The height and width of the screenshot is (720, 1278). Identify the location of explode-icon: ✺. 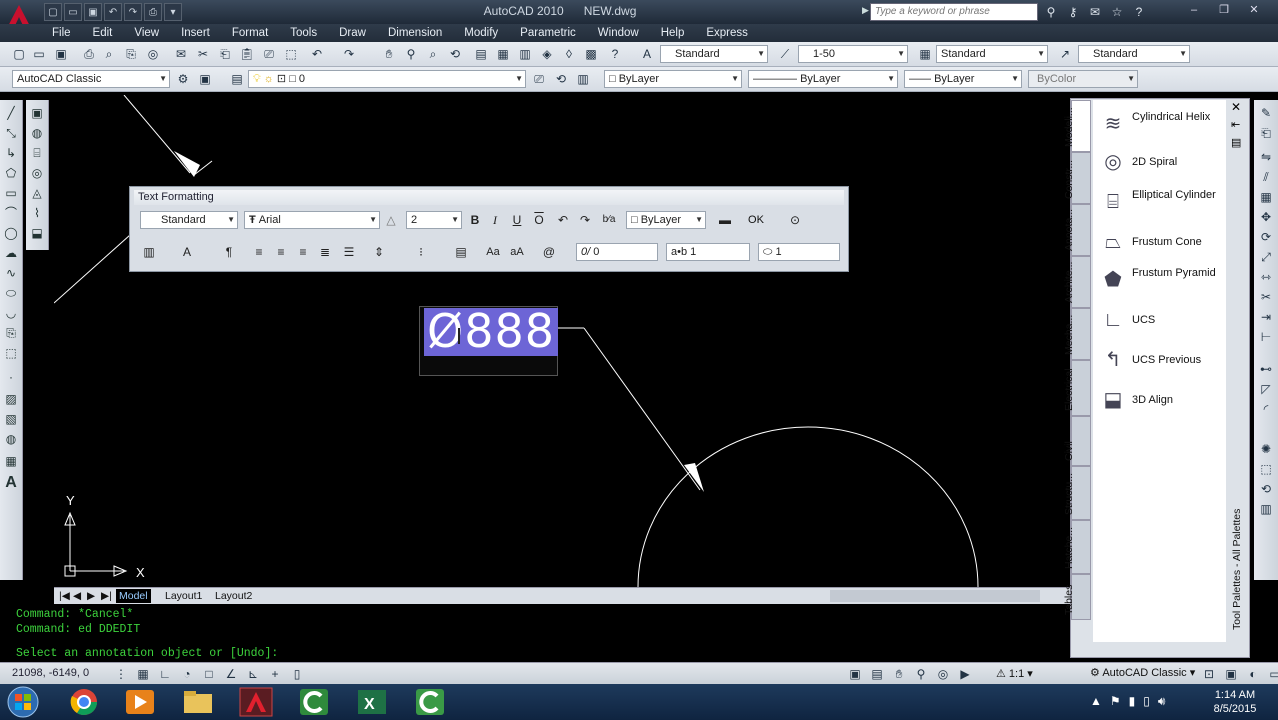
(1266, 449).